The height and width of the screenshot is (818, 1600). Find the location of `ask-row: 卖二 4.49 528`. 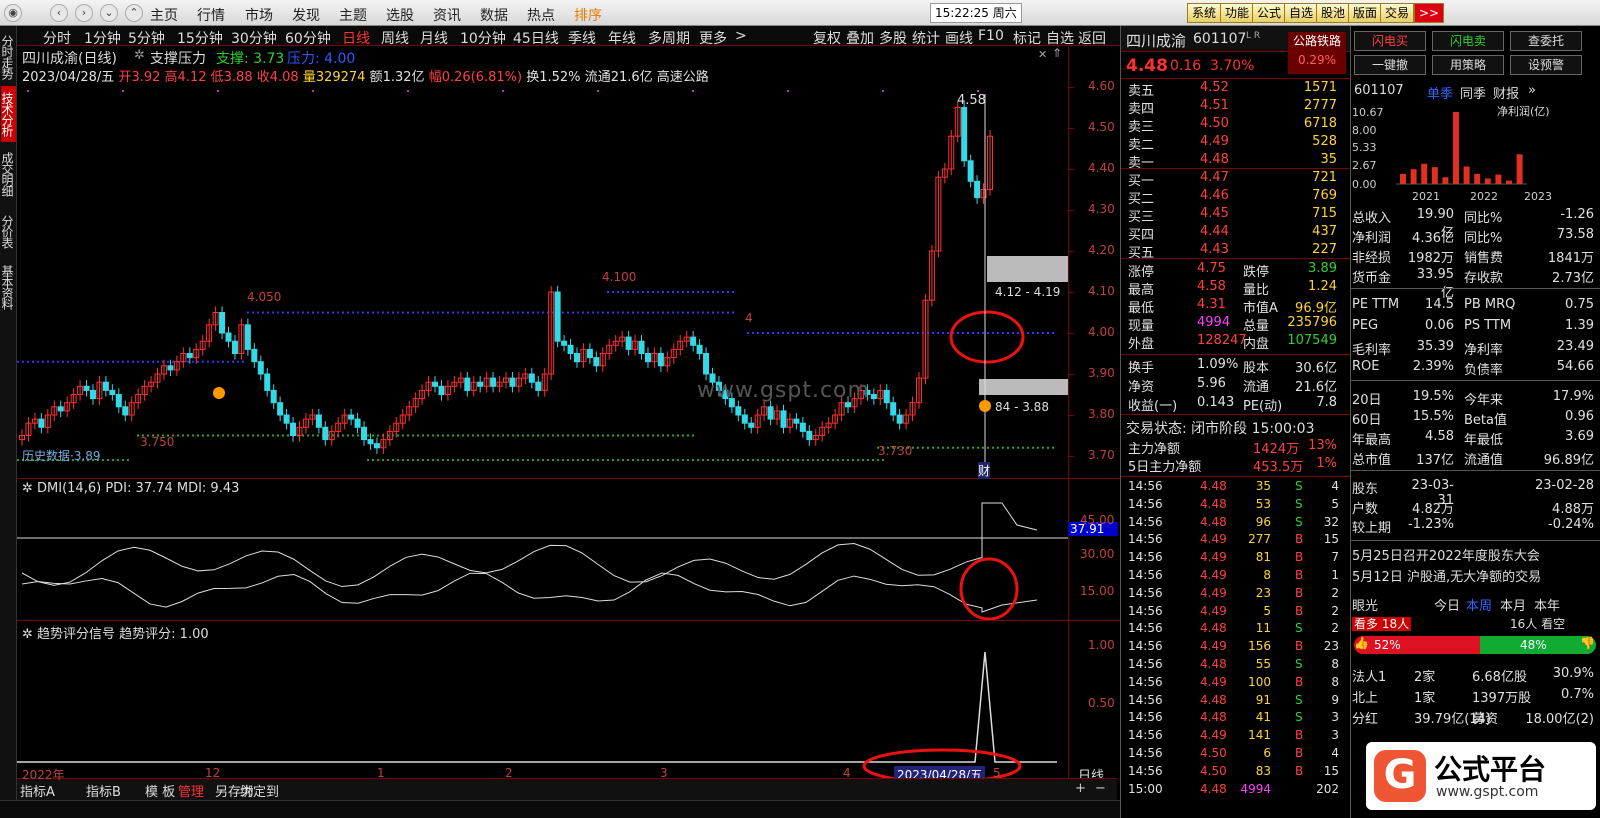

ask-row: 卖二 4.49 528 is located at coordinates (1235, 143).